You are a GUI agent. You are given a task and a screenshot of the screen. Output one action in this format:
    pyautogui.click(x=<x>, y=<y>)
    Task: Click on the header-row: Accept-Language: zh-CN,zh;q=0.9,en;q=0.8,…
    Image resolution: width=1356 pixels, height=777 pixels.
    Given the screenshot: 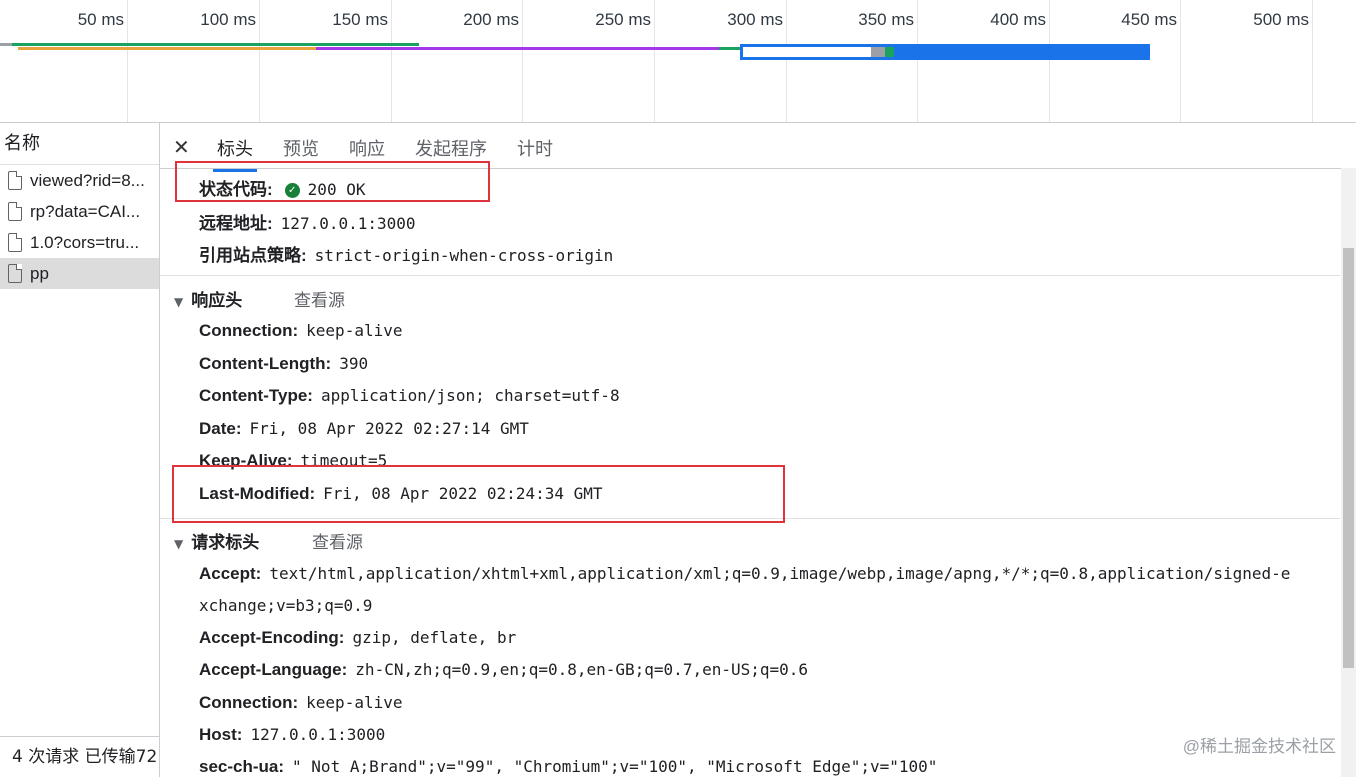 What is the action you would take?
    pyautogui.click(x=503, y=670)
    